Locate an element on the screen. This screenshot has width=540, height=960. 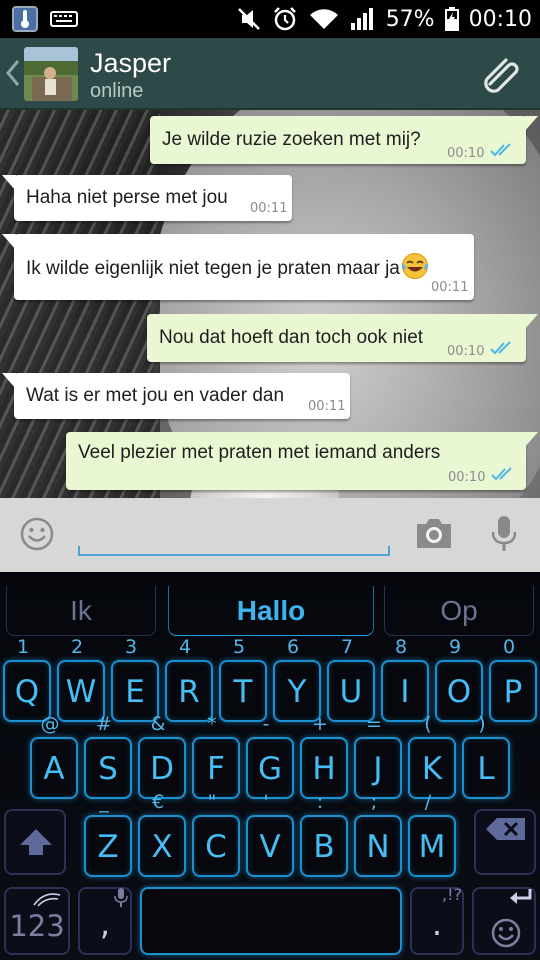
key-alt-label: ; is located at coordinates (374, 802).